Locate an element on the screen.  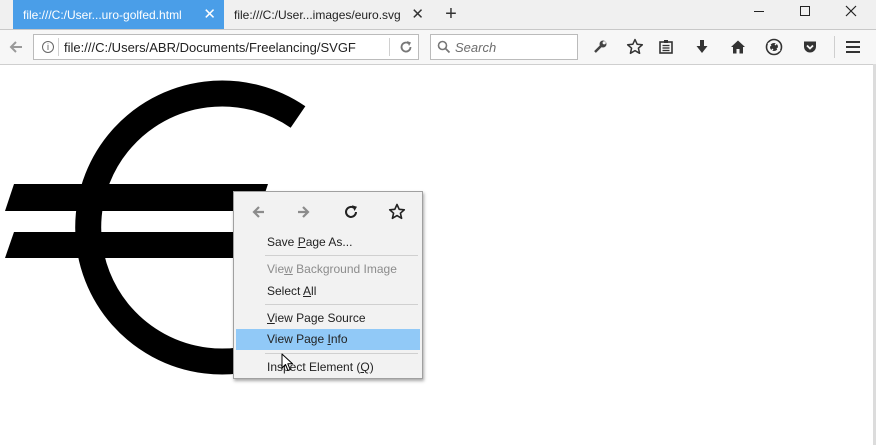
toolbar-divider is located at coordinates (834, 47).